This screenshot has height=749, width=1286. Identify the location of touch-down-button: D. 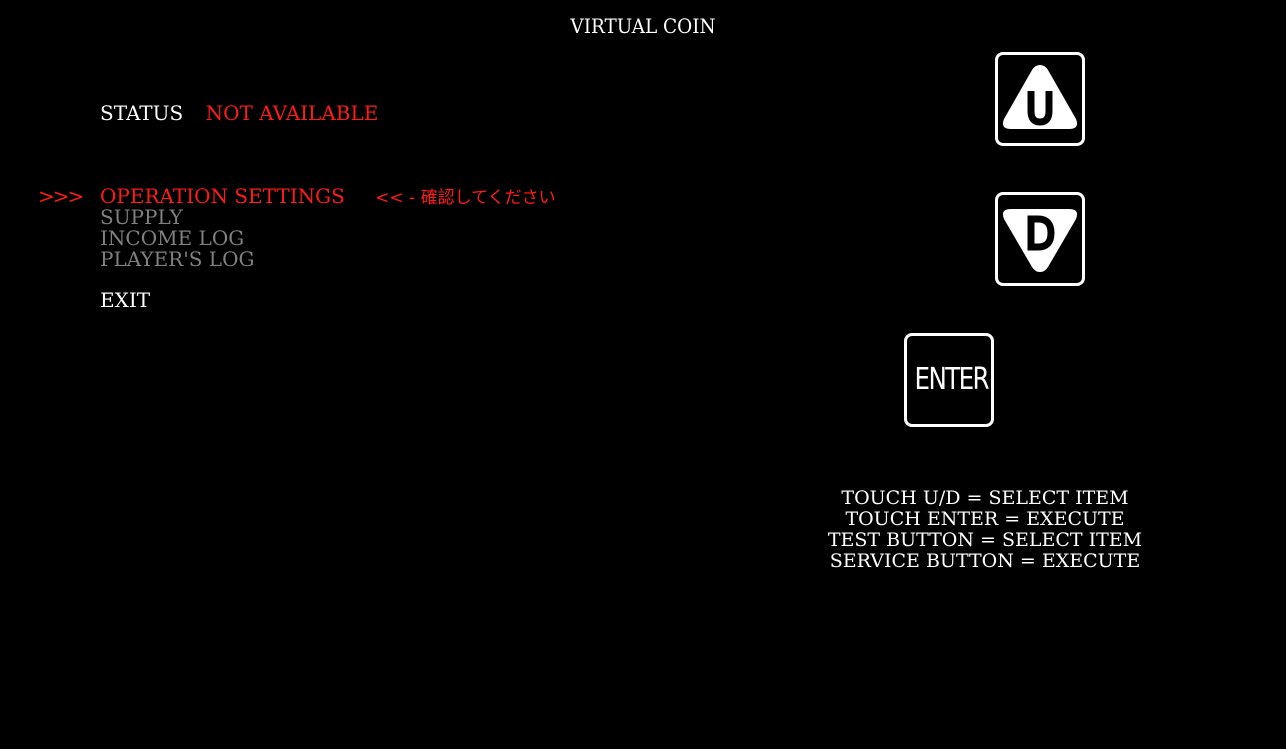
(1040, 239).